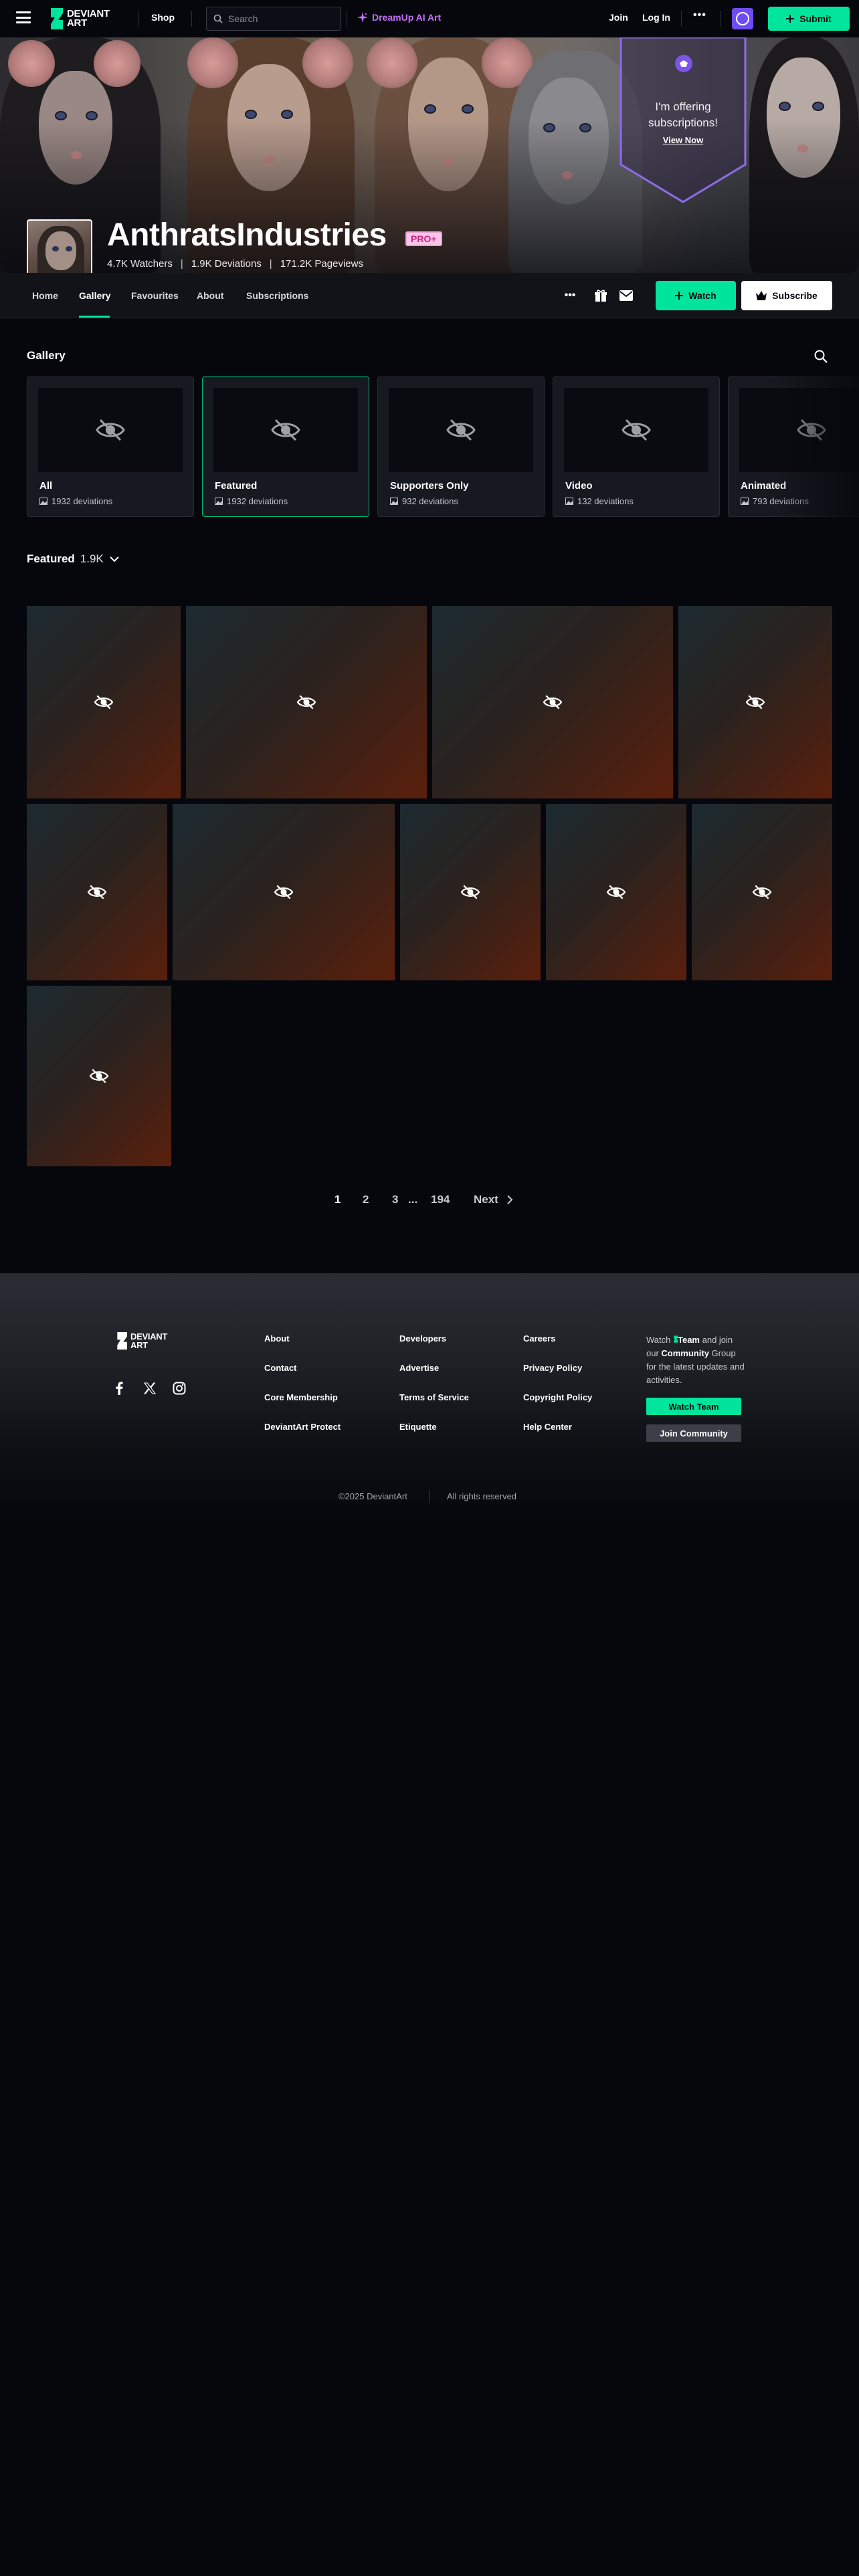 Image resolution: width=859 pixels, height=2576 pixels. What do you see at coordinates (683, 140) in the screenshot?
I see `view-now-link: View Now` at bounding box center [683, 140].